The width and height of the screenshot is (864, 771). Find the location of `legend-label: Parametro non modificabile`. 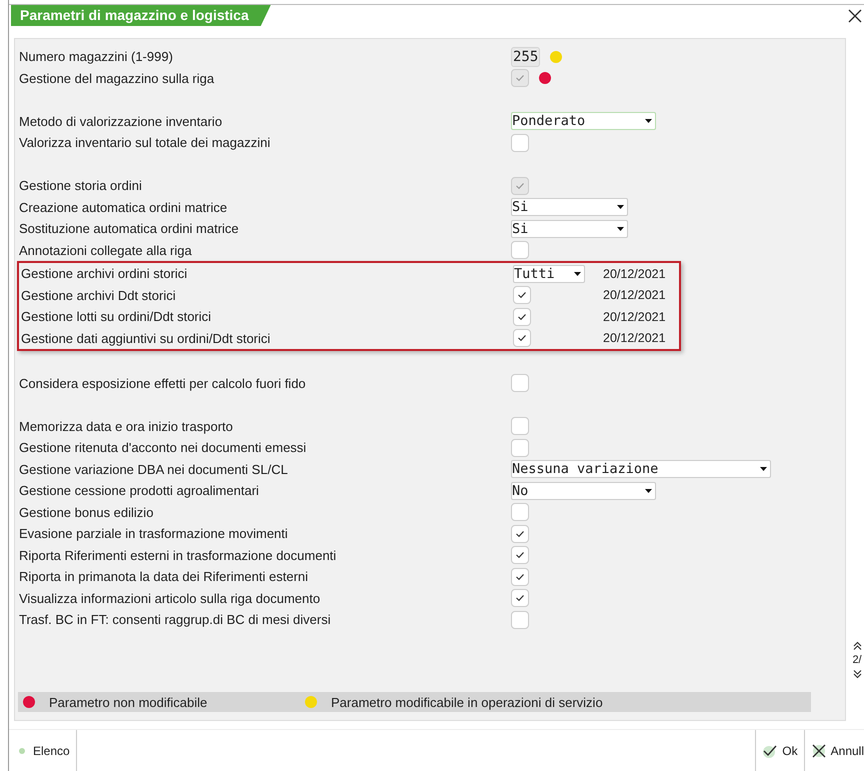

legend-label: Parametro non modificabile is located at coordinates (128, 702).